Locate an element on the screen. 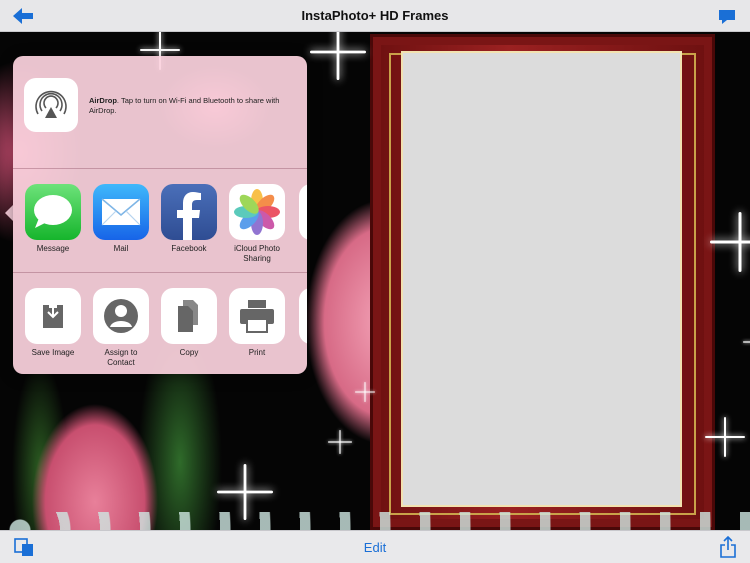  copy-icon is located at coordinates (189, 316).